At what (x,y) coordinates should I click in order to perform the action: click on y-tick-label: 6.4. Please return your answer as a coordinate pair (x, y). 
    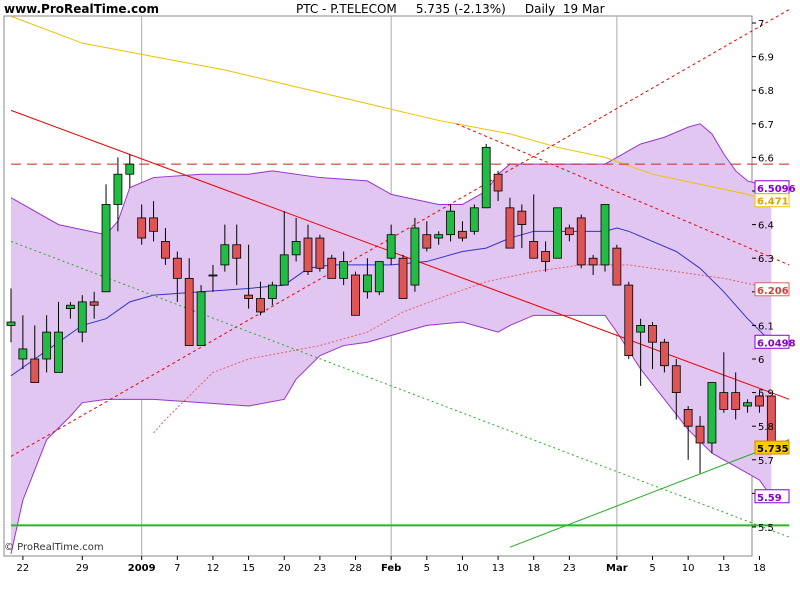
    Looking at the image, I should click on (766, 226).